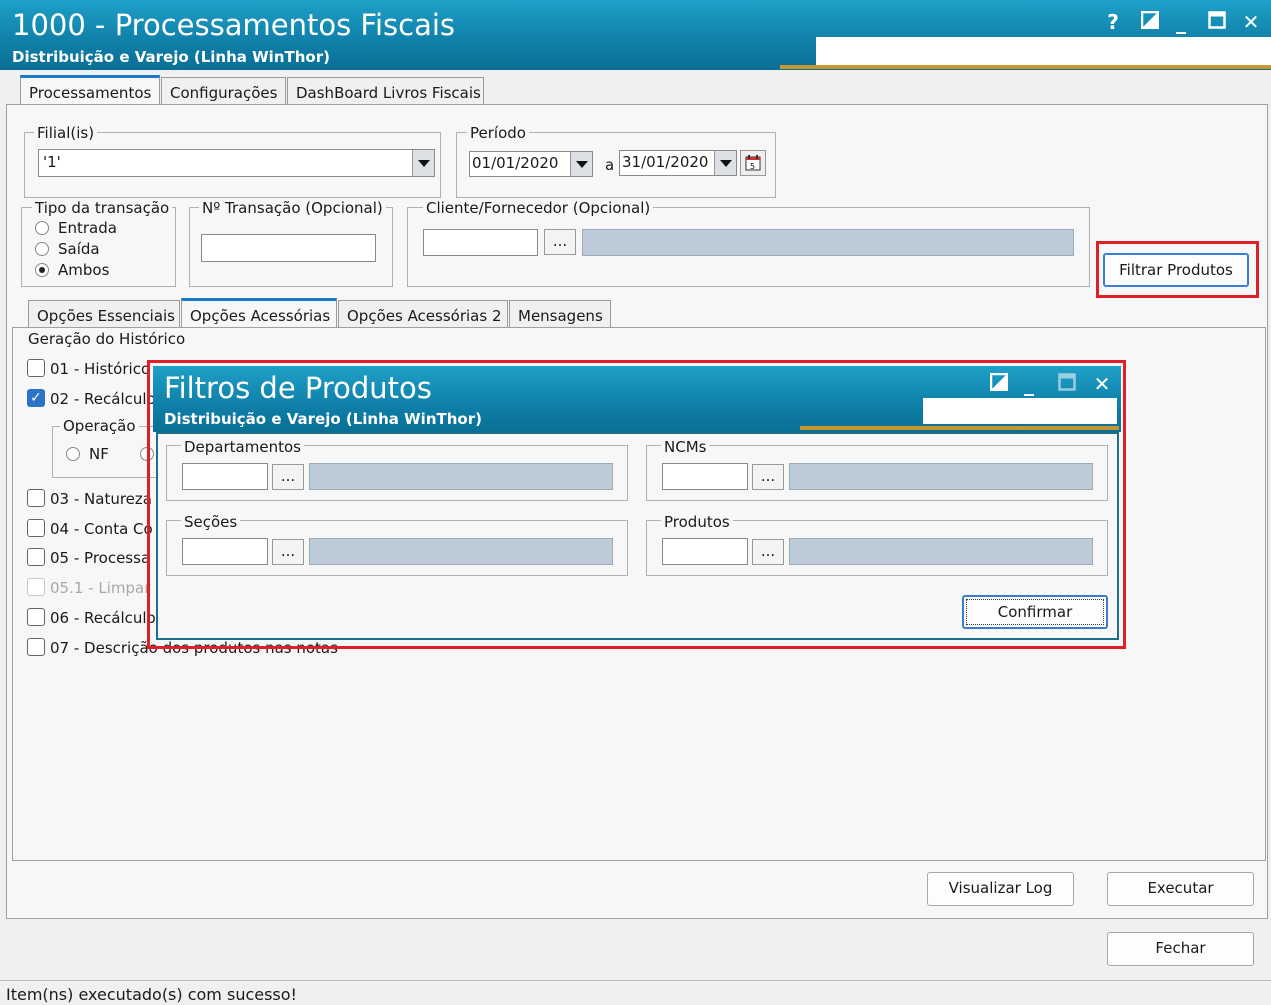 The height and width of the screenshot is (1005, 1271). What do you see at coordinates (515, 163) in the screenshot?
I see `periodo-start-value: 01/01/2020` at bounding box center [515, 163].